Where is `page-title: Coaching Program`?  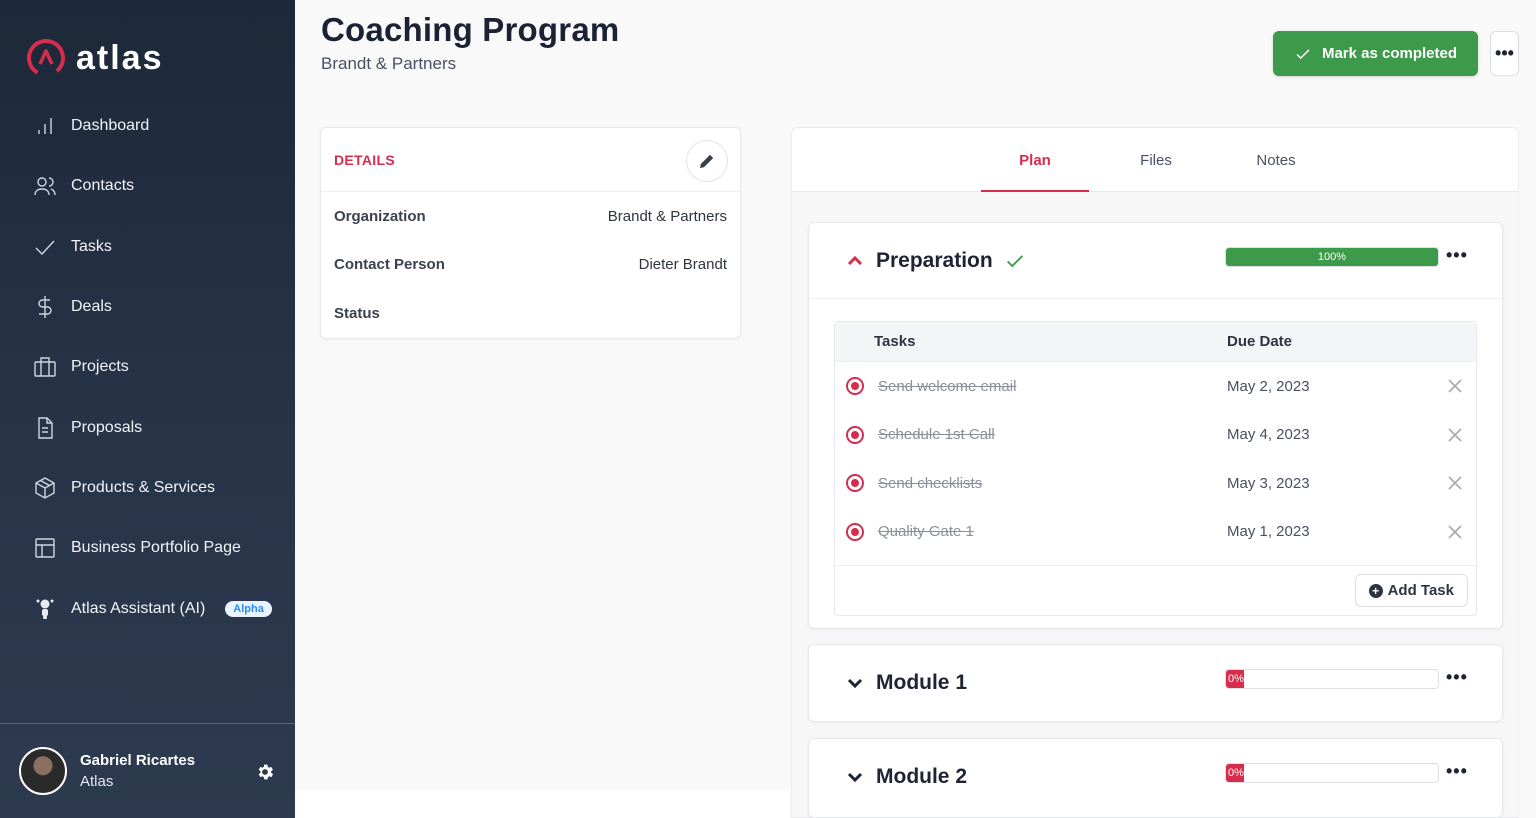
page-title: Coaching Program is located at coordinates (470, 29).